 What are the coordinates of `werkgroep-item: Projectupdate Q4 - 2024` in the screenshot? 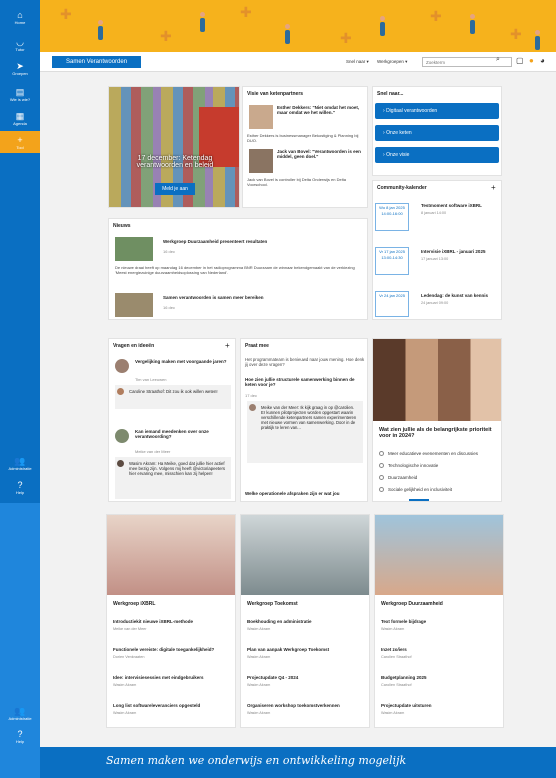 It's located at (272, 677).